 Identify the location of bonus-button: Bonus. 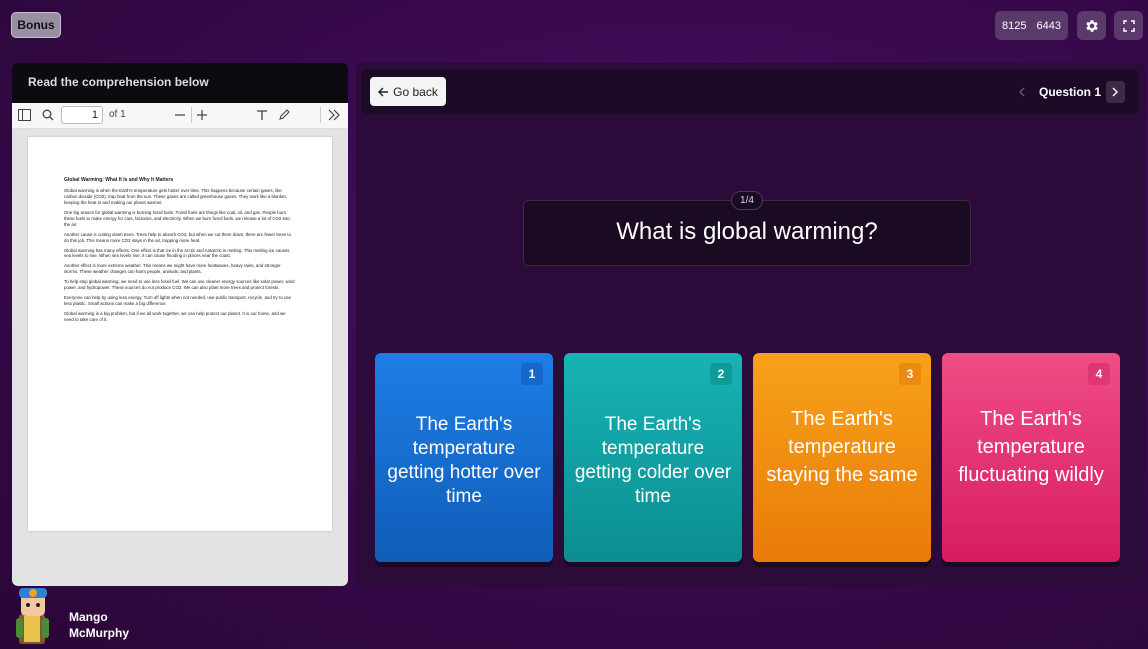
(36, 25).